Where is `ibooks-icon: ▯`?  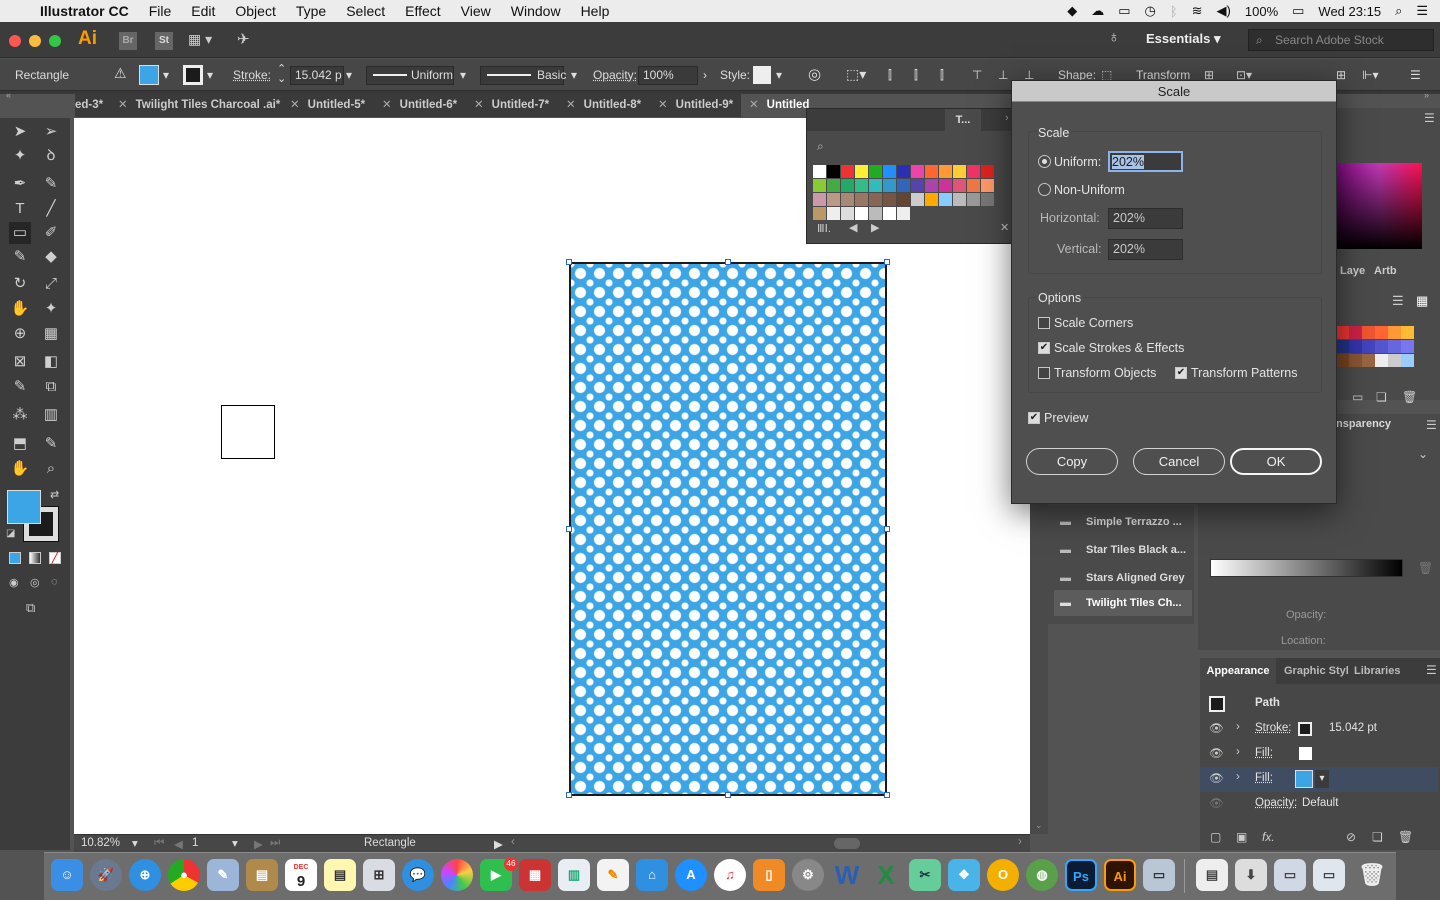 ibooks-icon: ▯ is located at coordinates (769, 875).